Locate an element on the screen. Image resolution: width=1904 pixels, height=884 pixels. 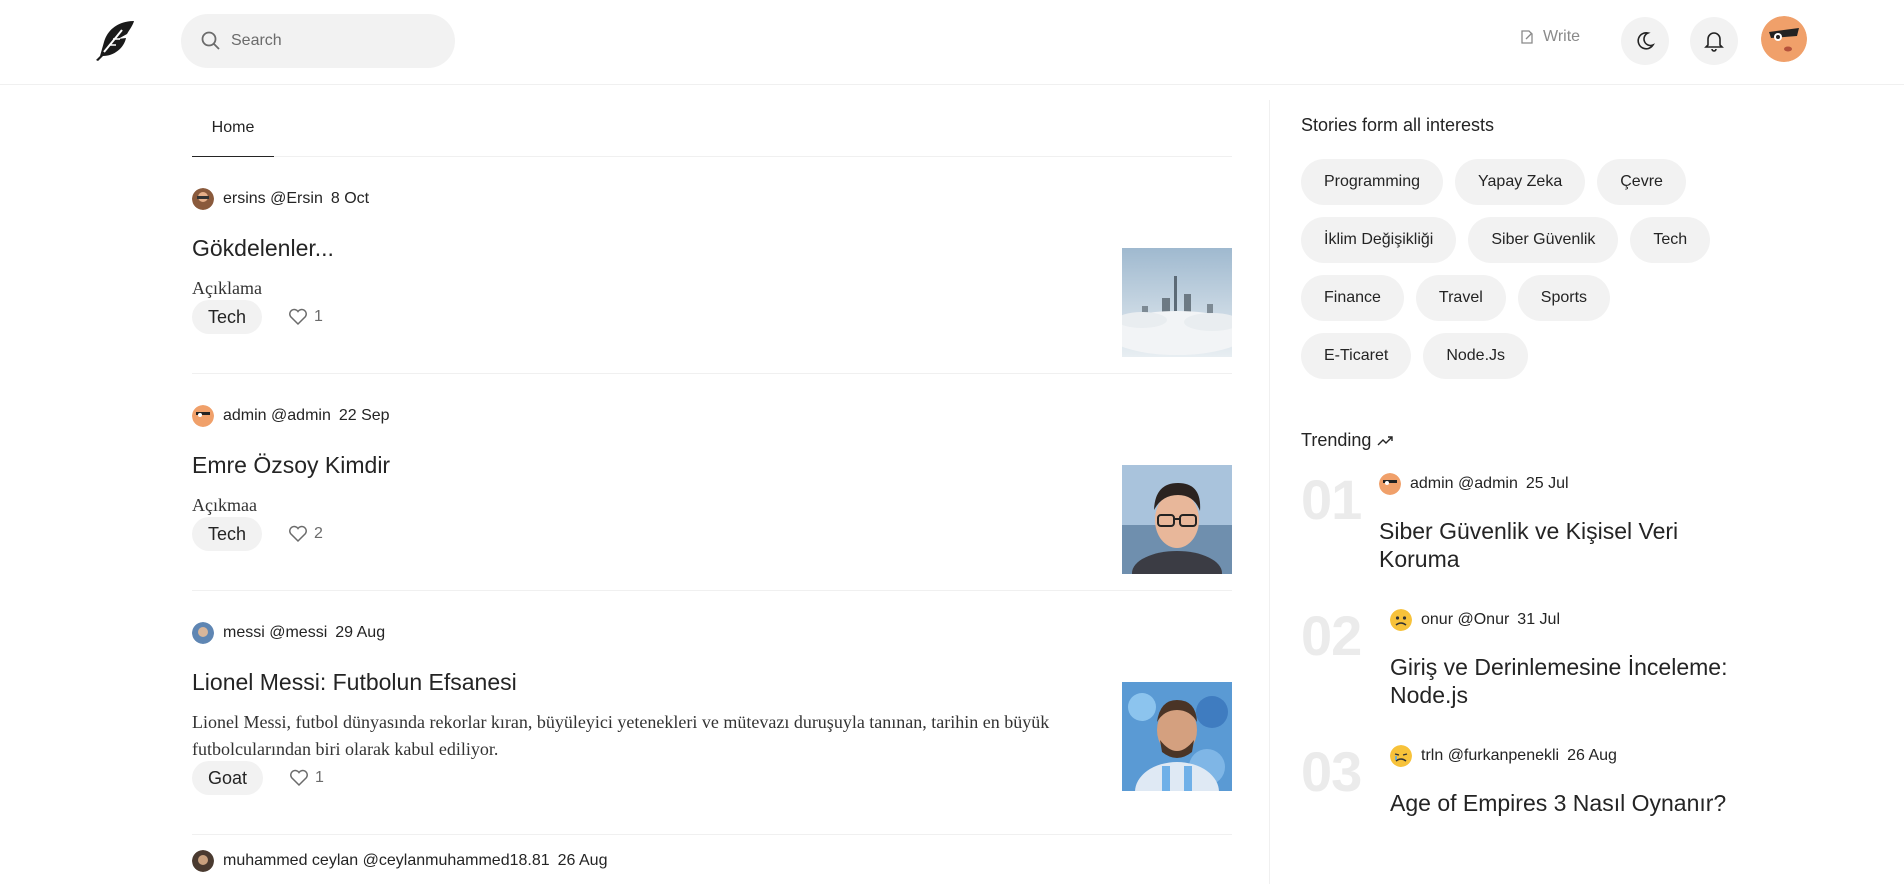
topic-pill: Siber Güvenlik is located at coordinates (1543, 240).